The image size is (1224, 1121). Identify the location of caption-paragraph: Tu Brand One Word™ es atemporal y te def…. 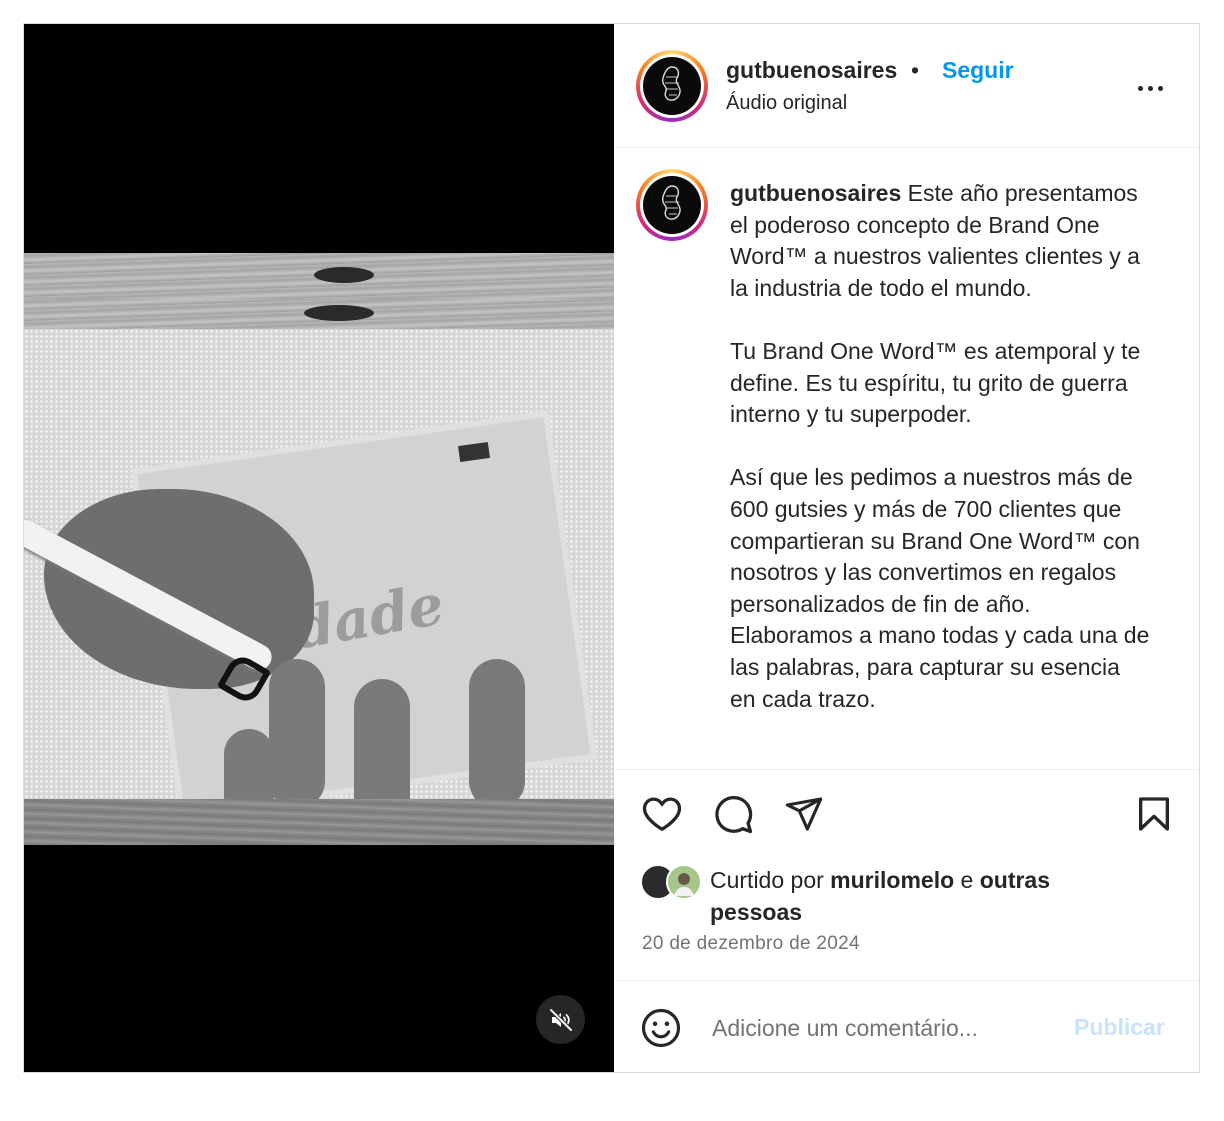
(935, 382).